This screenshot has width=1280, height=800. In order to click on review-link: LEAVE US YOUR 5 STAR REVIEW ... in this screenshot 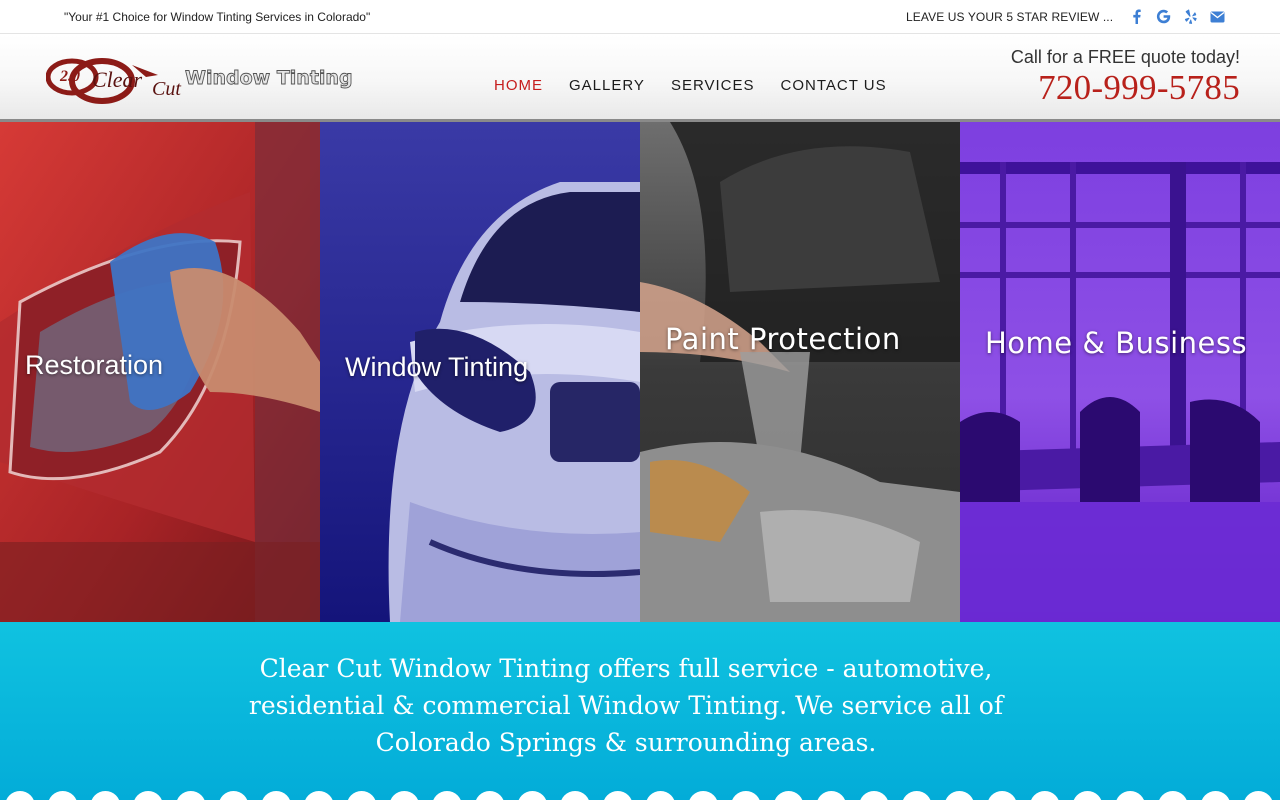, I will do `click(1009, 17)`.